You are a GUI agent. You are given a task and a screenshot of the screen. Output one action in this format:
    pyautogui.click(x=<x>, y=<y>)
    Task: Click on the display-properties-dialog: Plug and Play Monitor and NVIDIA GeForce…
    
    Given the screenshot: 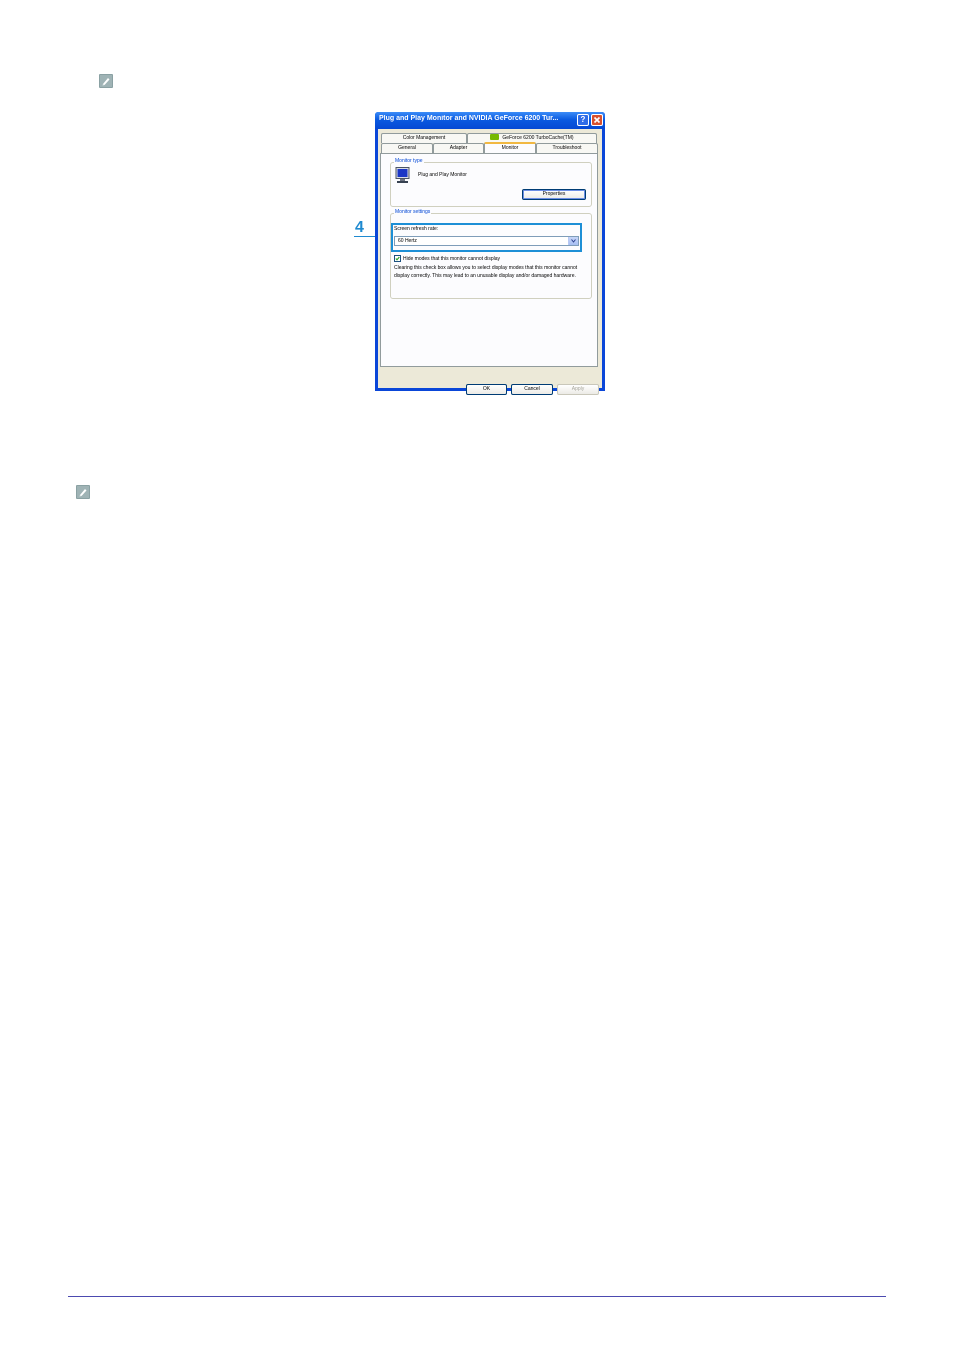 What is the action you would take?
    pyautogui.click(x=490, y=253)
    